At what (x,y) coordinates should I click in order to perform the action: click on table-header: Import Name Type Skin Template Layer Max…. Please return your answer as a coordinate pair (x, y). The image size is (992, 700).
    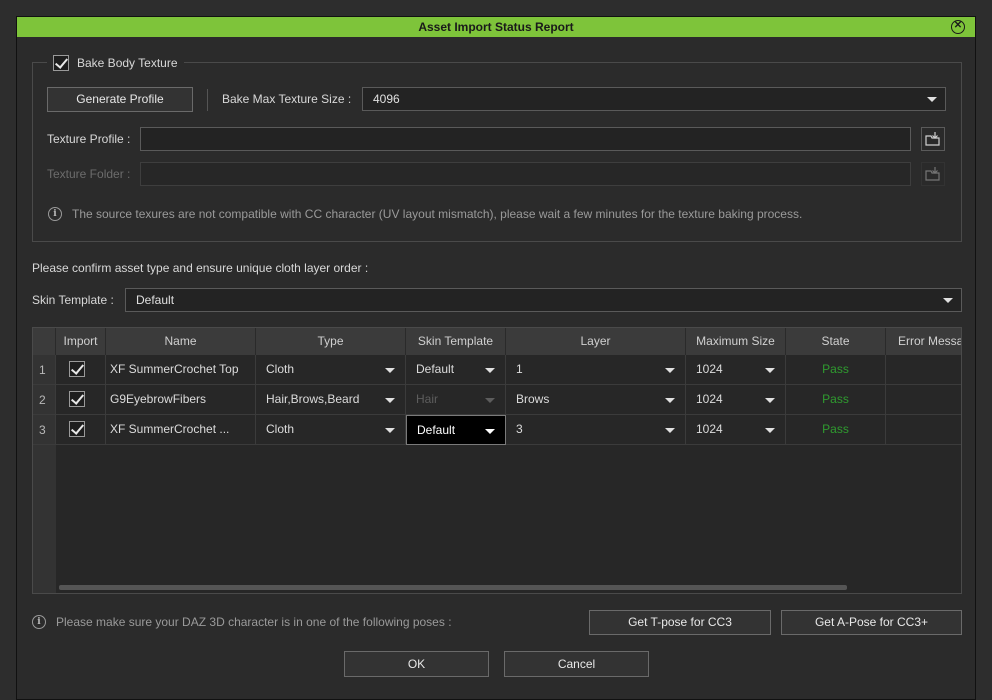
    Looking at the image, I should click on (497, 341).